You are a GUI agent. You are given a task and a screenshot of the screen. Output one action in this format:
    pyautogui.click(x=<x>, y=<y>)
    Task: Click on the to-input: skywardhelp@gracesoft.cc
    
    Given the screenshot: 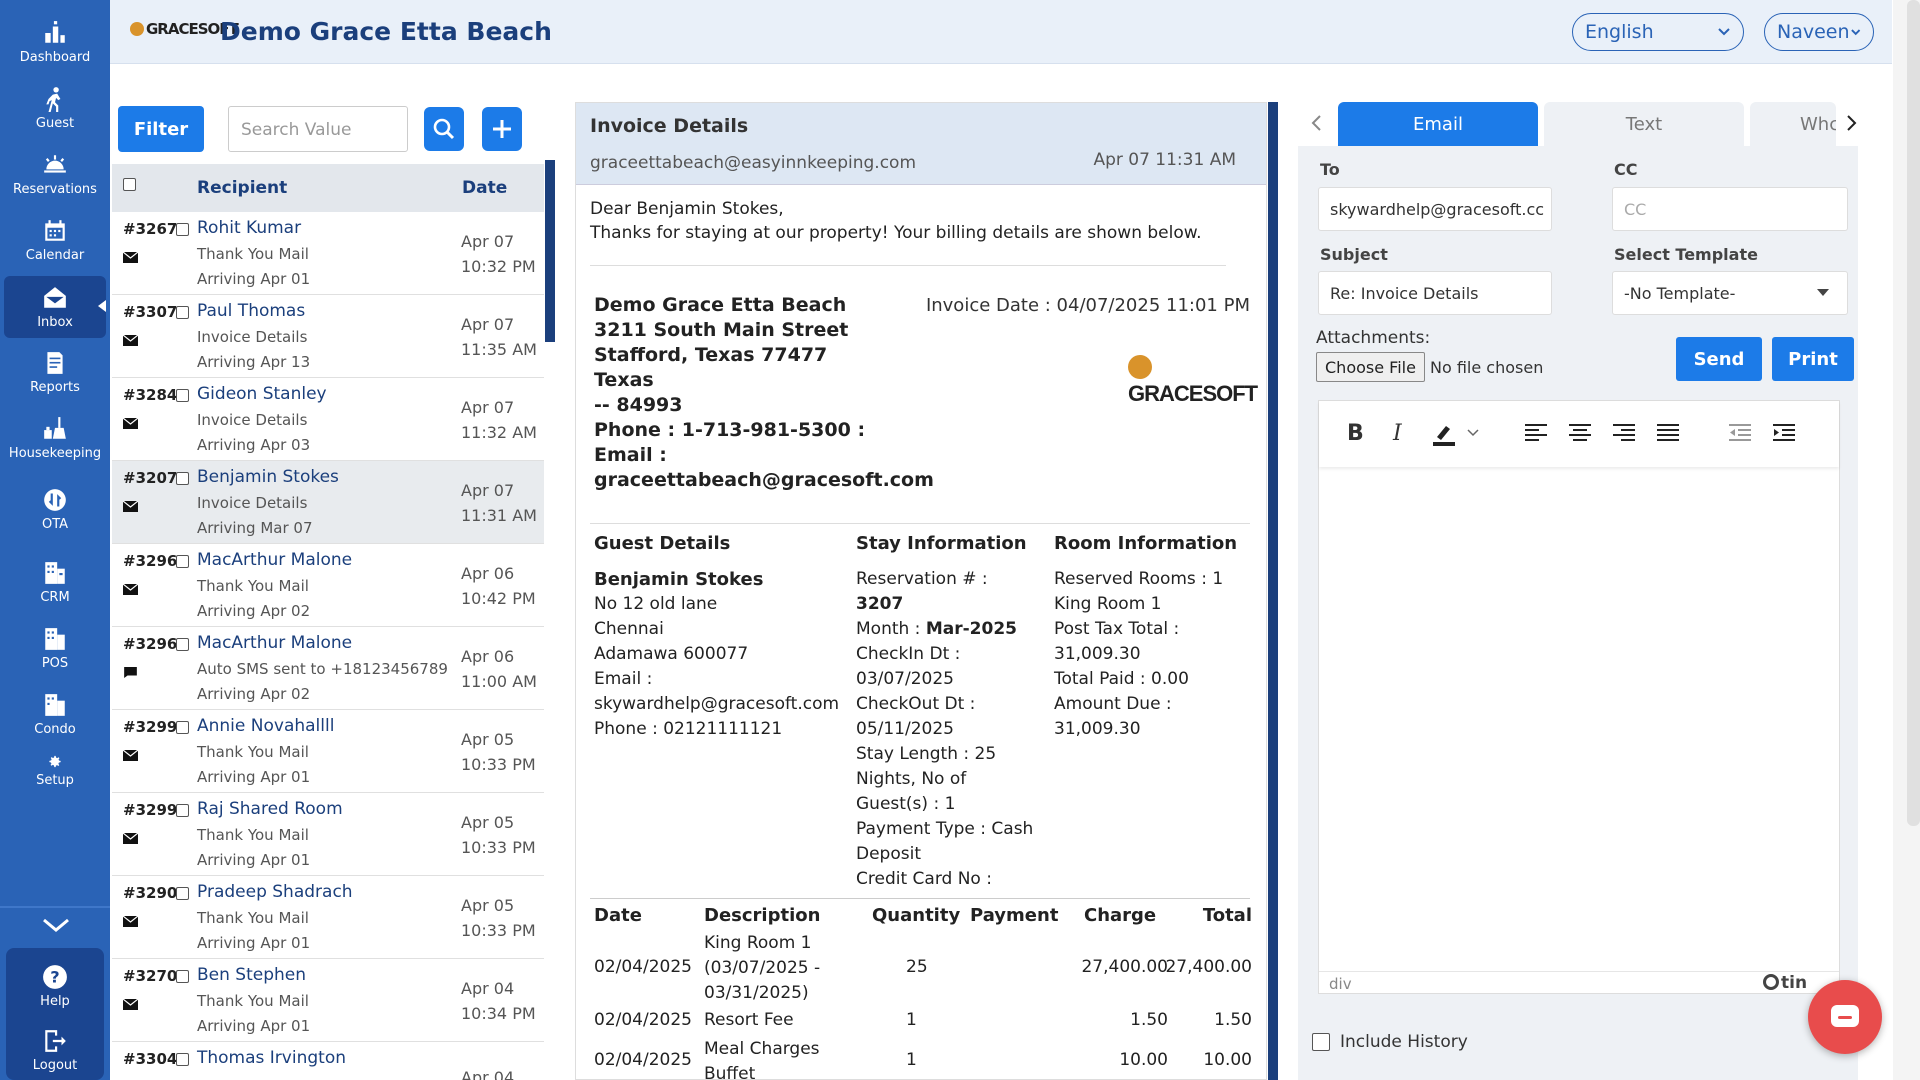 What is the action you would take?
    pyautogui.click(x=1435, y=209)
    